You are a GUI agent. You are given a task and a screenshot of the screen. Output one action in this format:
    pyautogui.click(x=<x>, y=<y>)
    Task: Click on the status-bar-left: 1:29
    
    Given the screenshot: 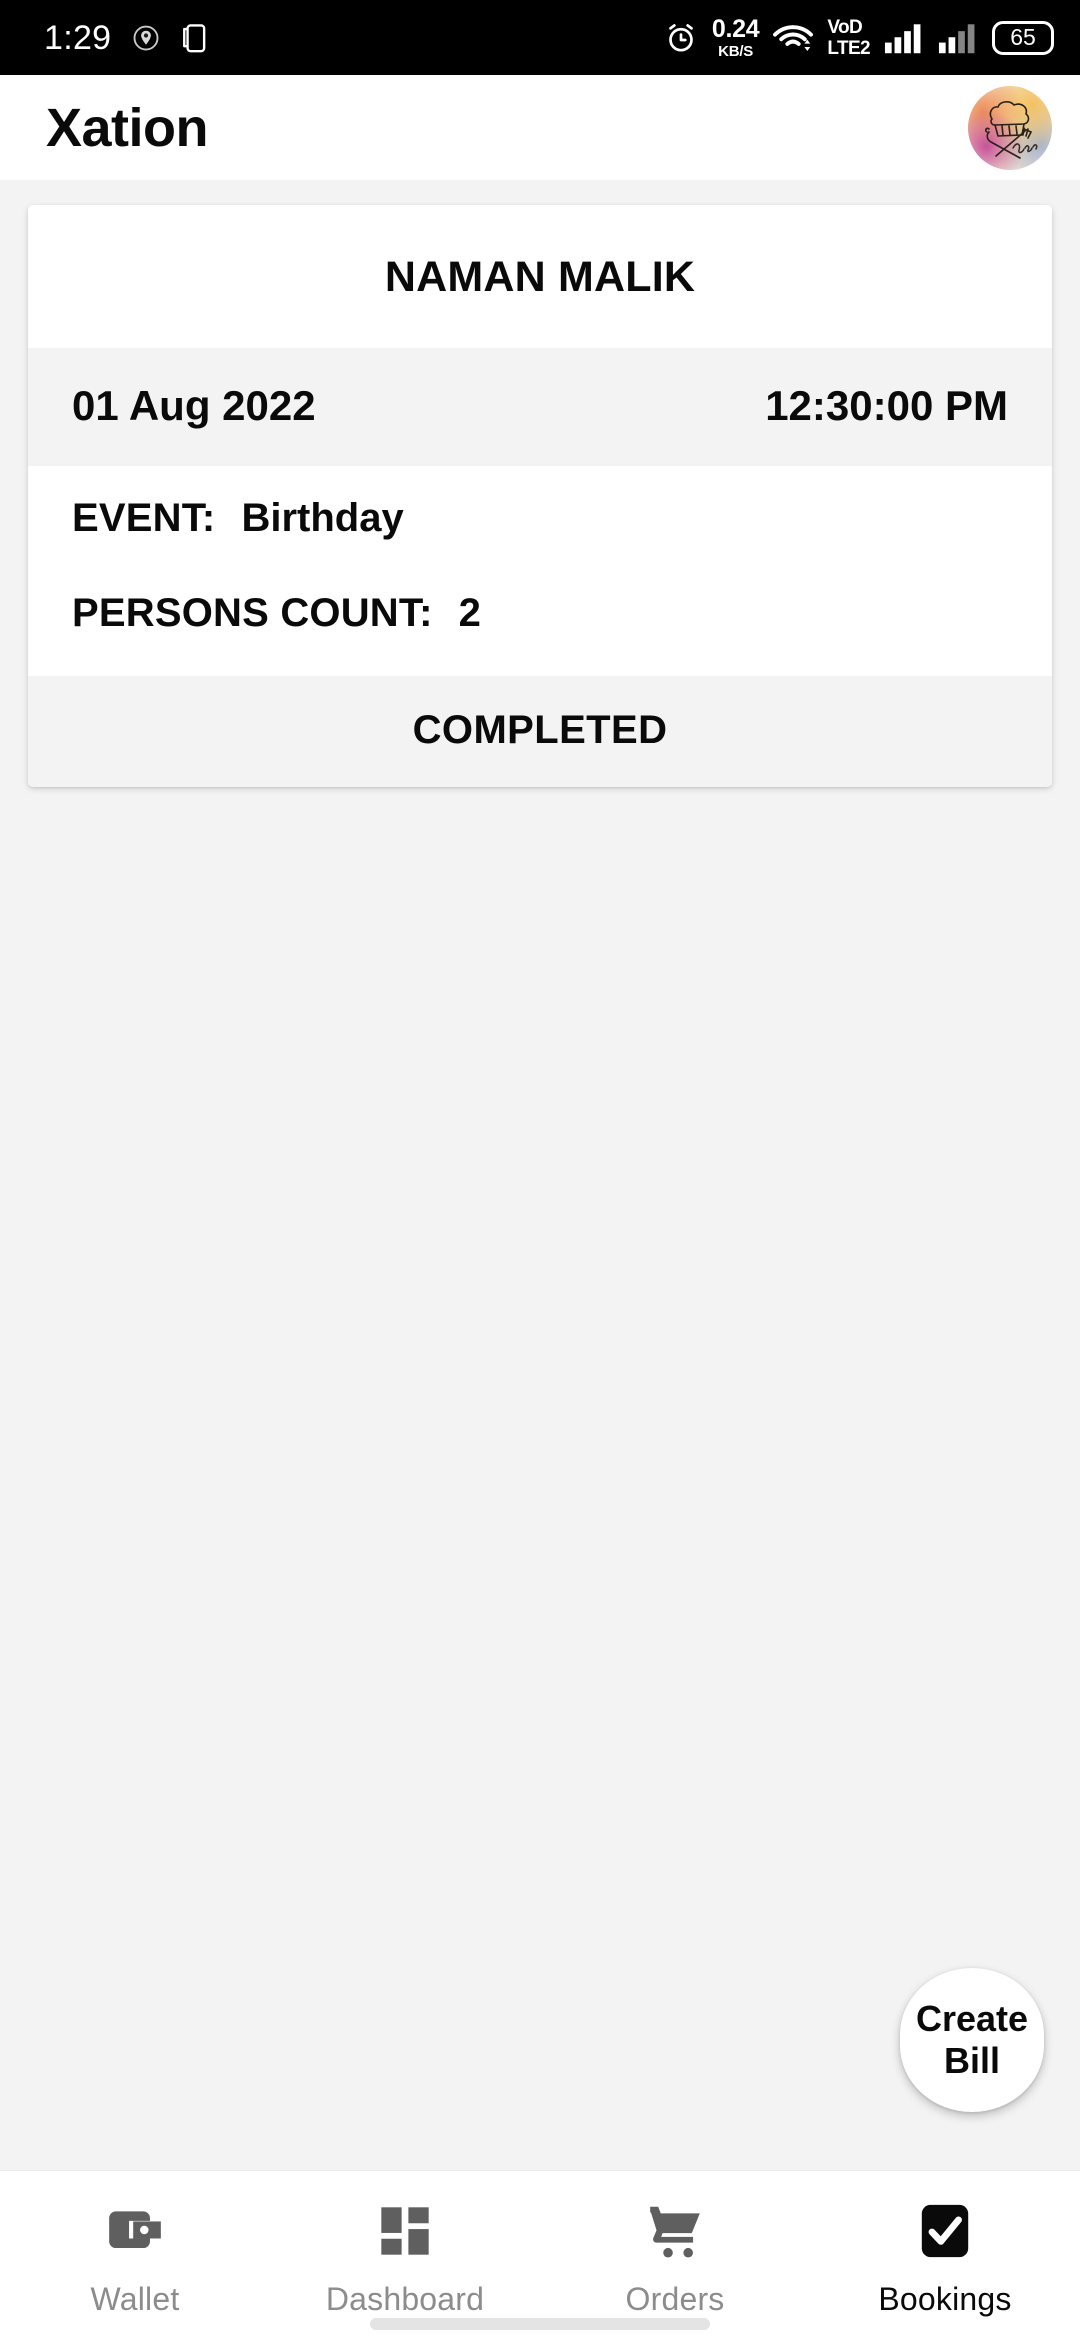 What is the action you would take?
    pyautogui.click(x=126, y=38)
    